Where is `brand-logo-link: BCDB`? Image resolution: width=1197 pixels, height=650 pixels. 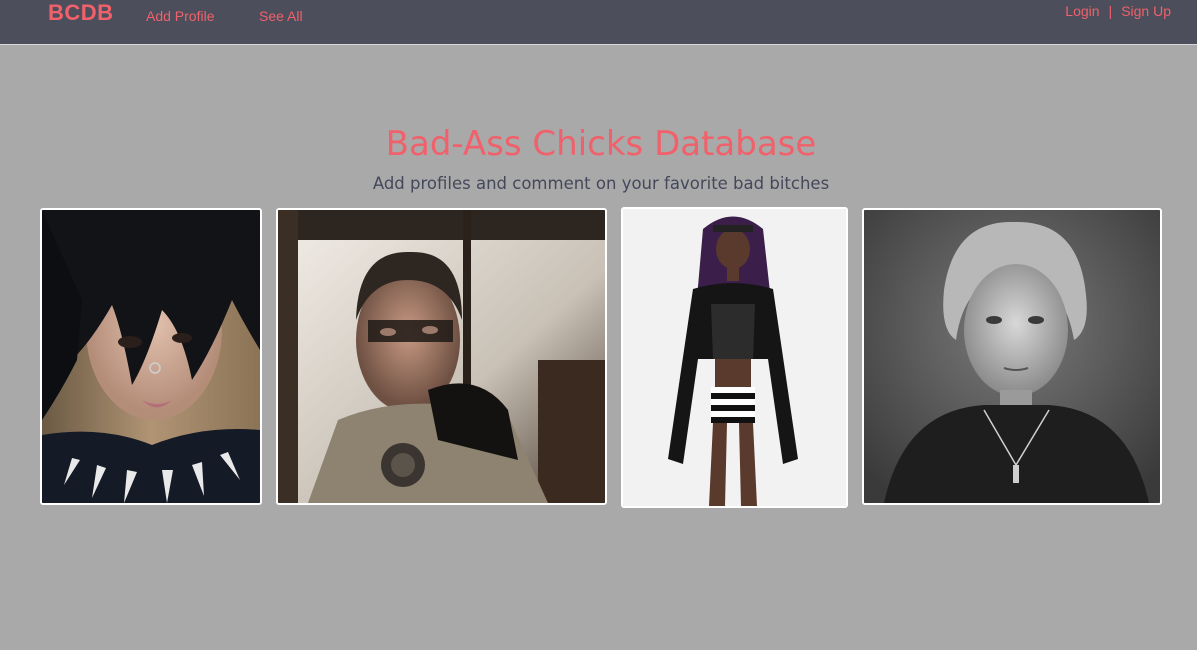
brand-logo-link: BCDB is located at coordinates (81, 13).